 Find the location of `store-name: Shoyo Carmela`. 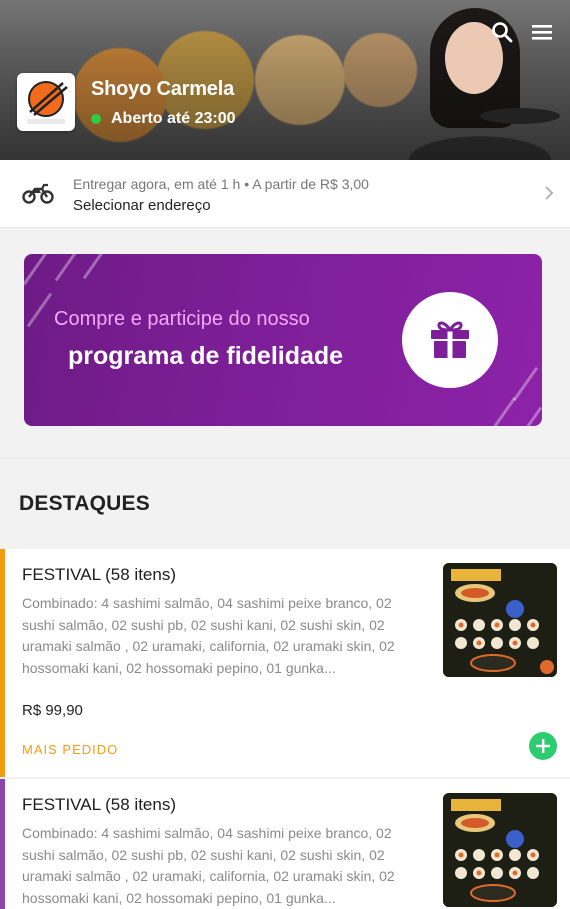

store-name: Shoyo Carmela is located at coordinates (163, 89).